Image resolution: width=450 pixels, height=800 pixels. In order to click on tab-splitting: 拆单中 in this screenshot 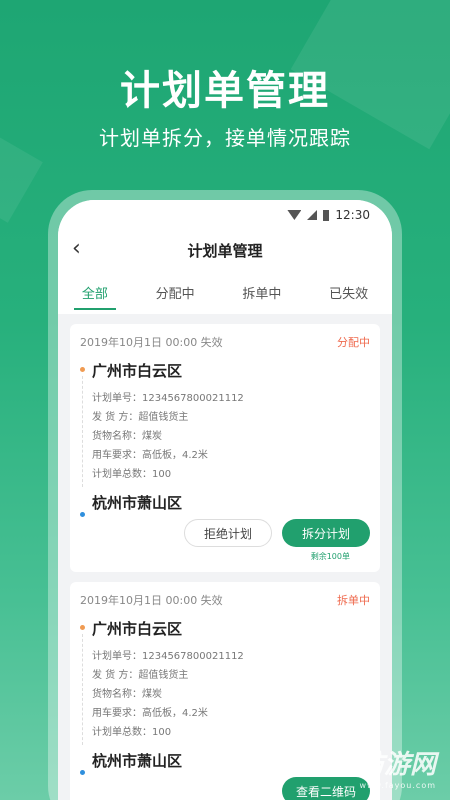, I will do `click(261, 292)`.